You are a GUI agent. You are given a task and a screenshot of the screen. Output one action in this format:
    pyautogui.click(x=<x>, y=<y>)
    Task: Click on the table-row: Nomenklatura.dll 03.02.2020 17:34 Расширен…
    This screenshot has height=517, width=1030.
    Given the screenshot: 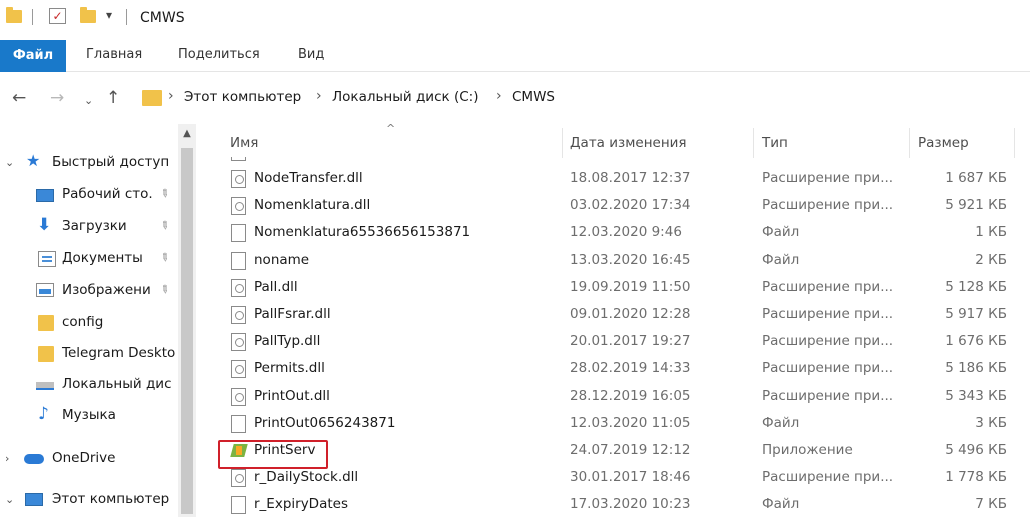 What is the action you would take?
    pyautogui.click(x=613, y=205)
    